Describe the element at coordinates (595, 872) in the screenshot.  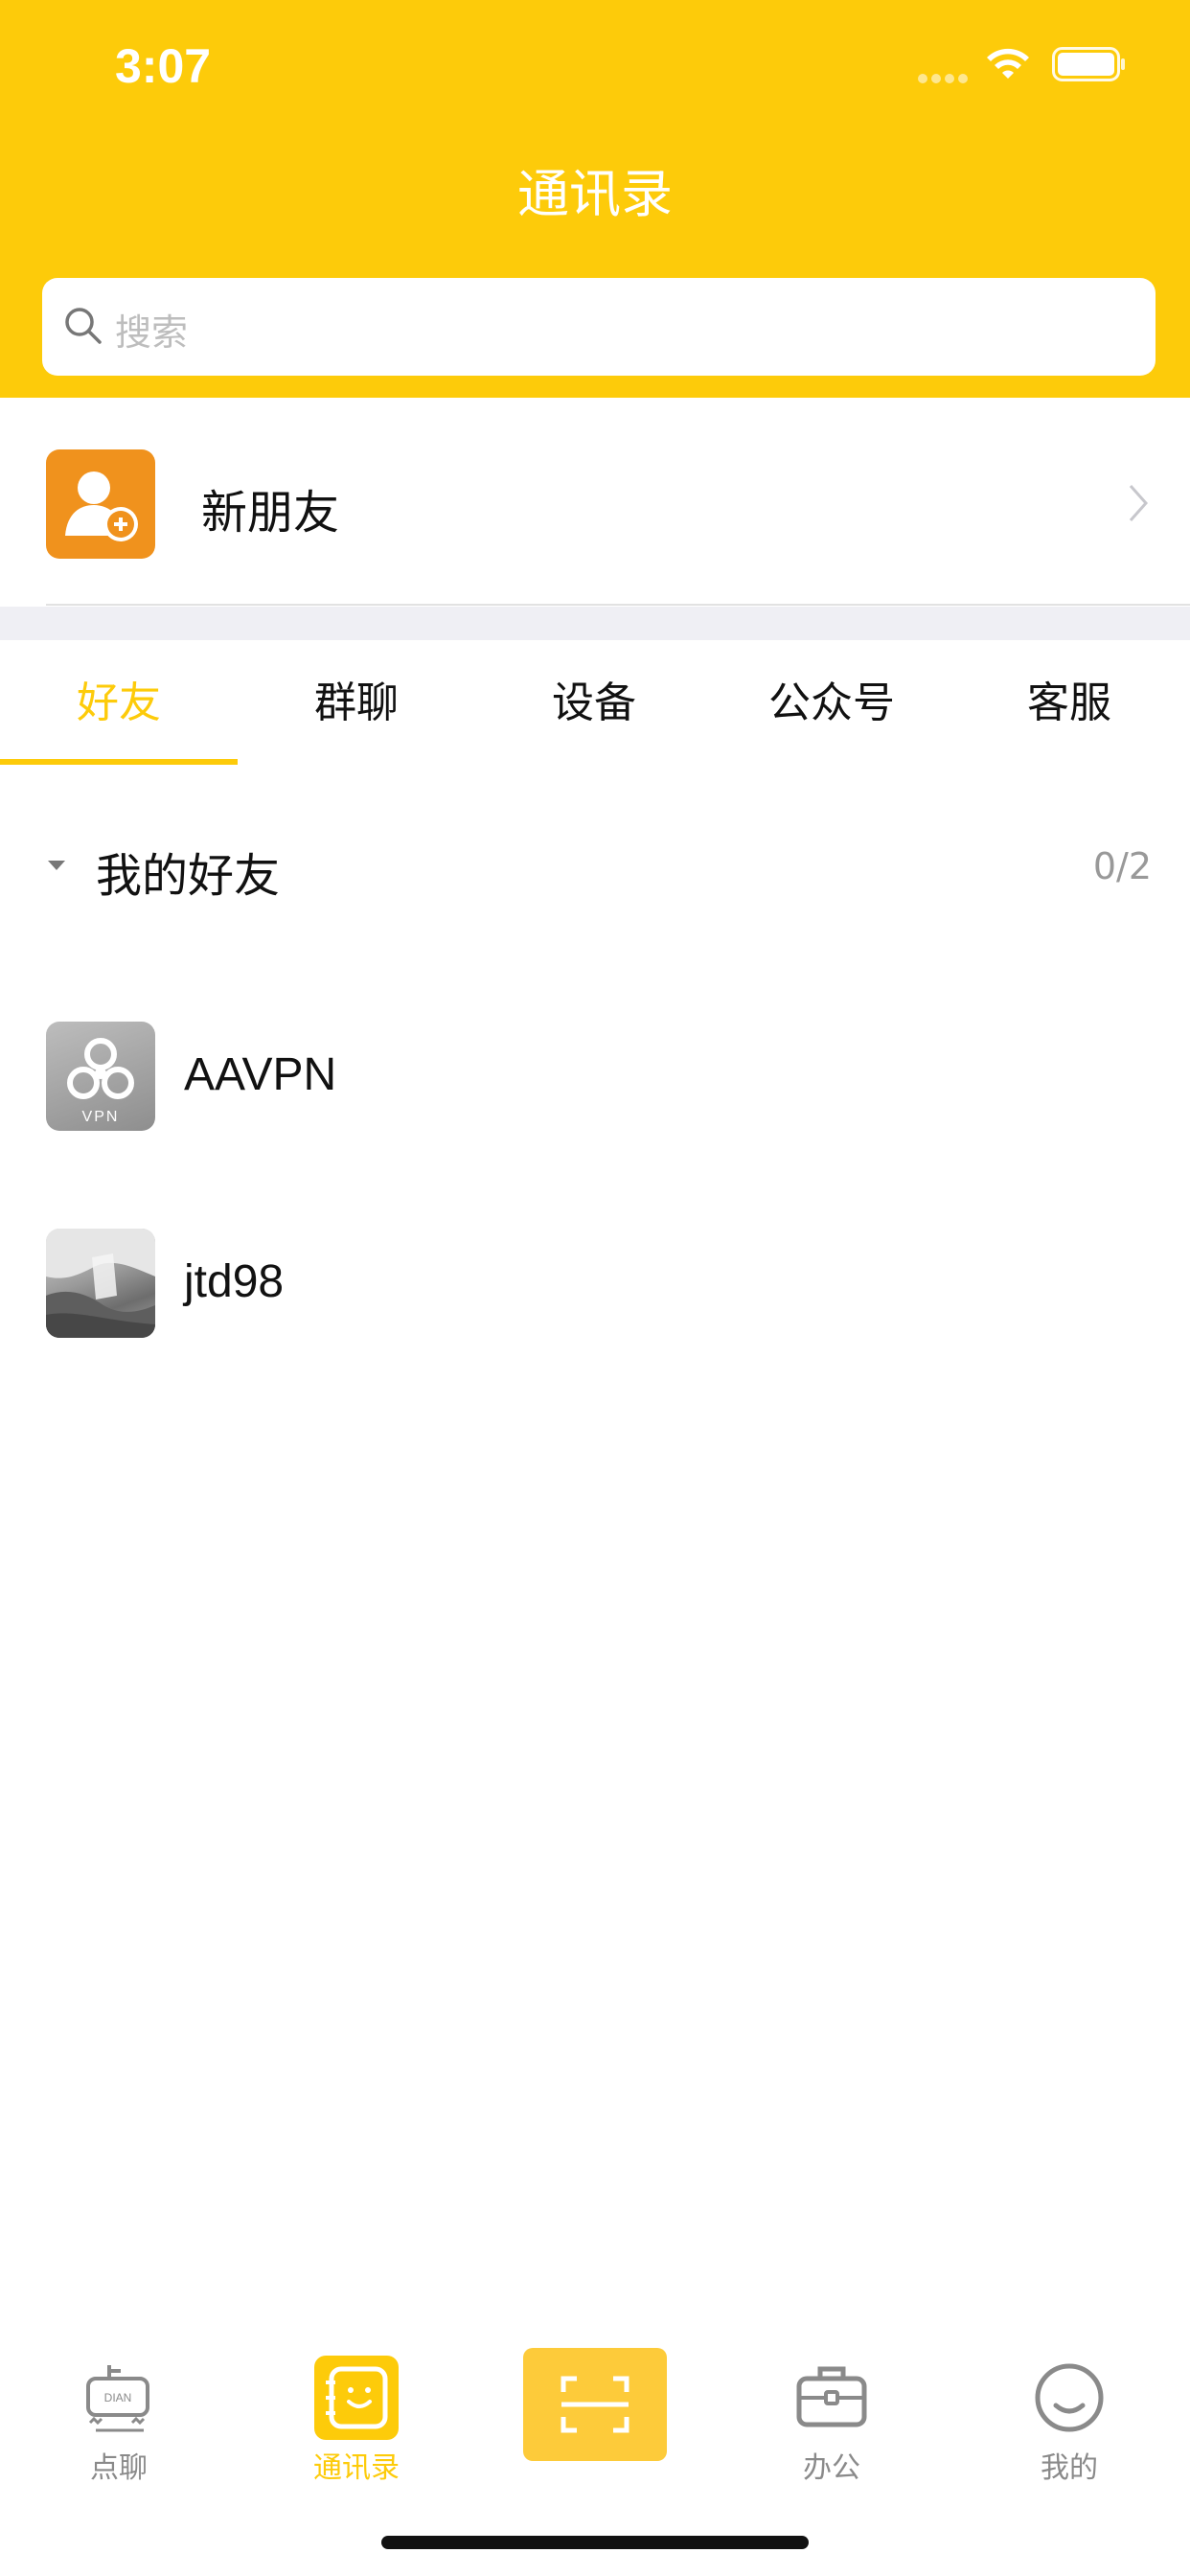
I see `friend-group-header: 我的好友 0/2` at that location.